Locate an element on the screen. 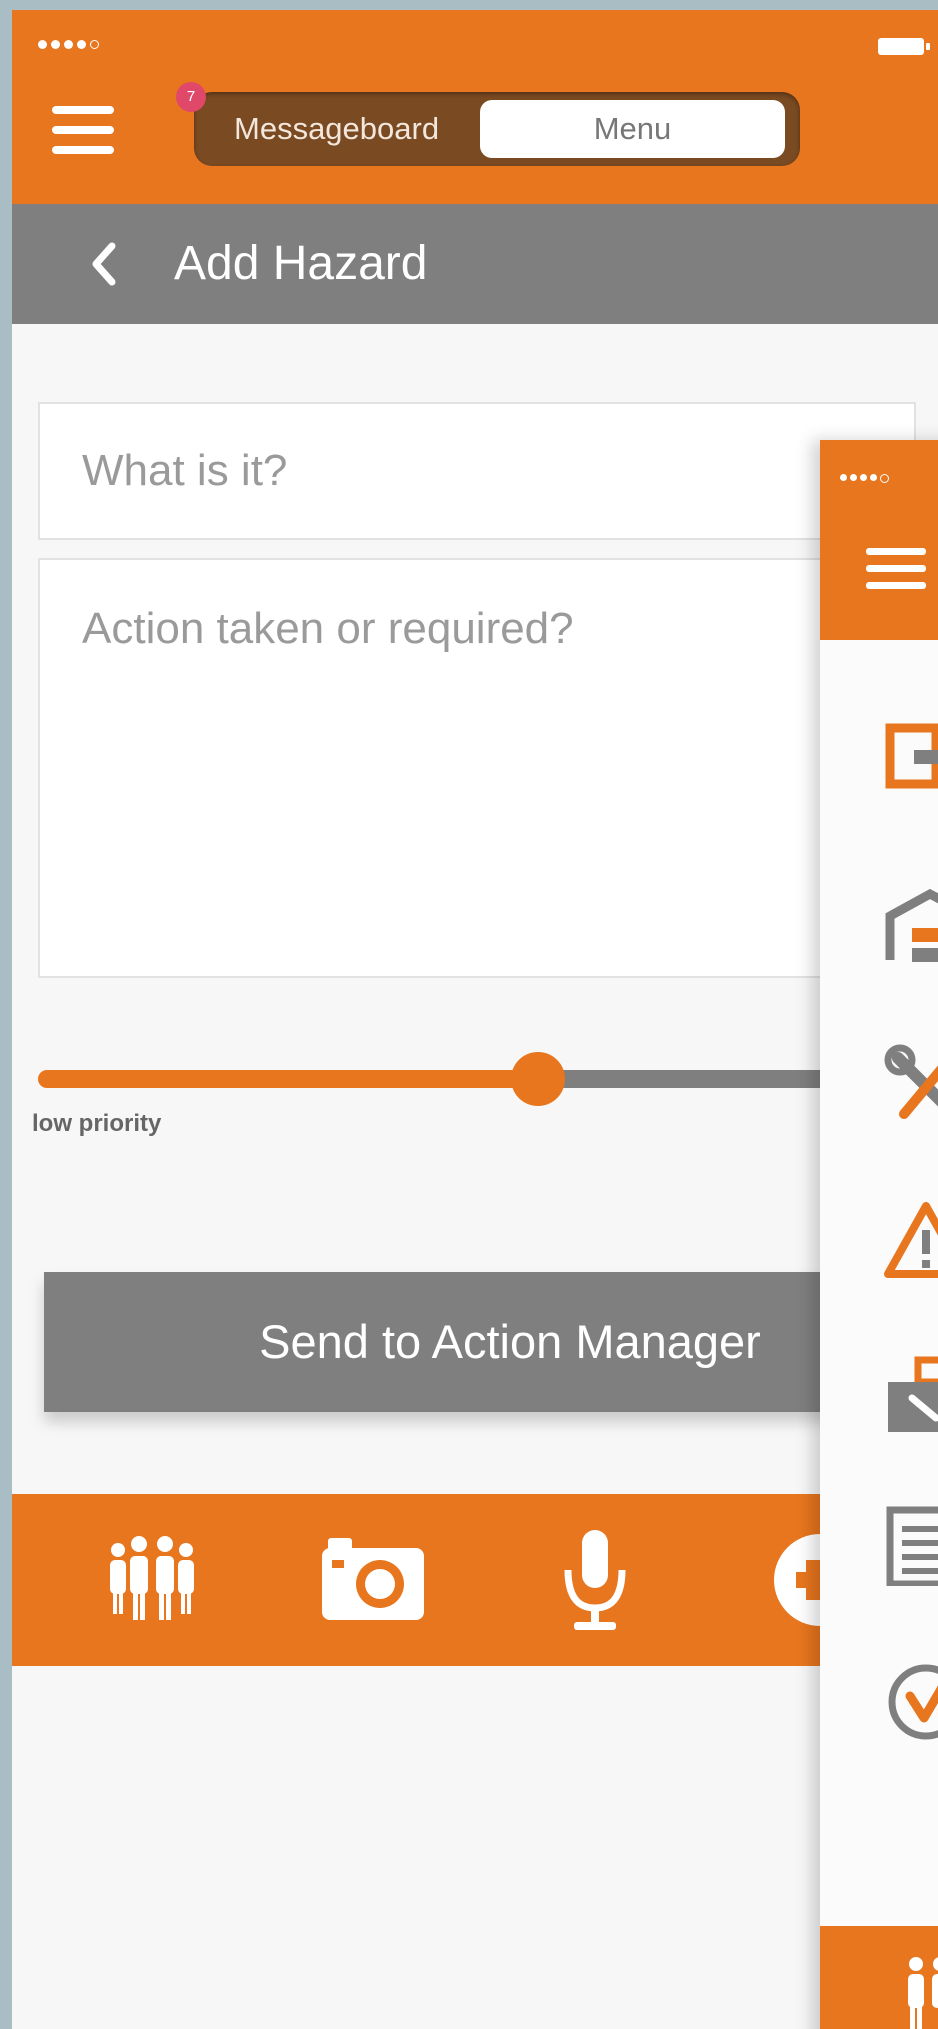  team-icon is located at coordinates (152, 1580).